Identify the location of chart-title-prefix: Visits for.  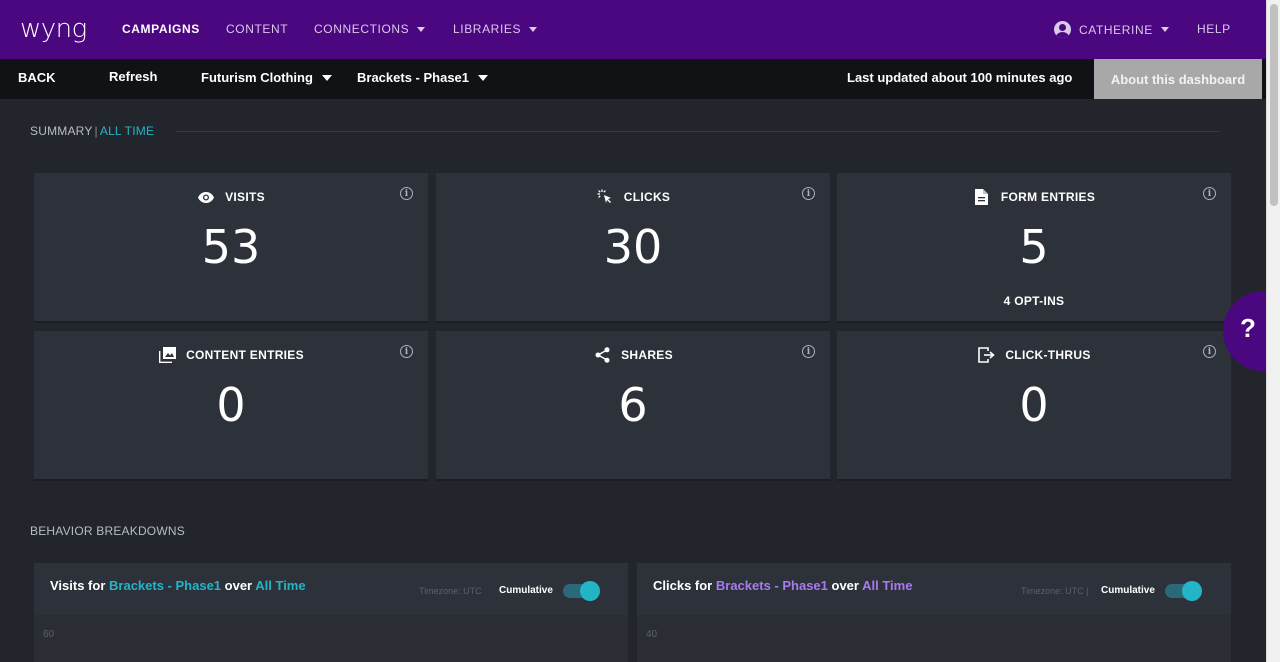
(78, 585).